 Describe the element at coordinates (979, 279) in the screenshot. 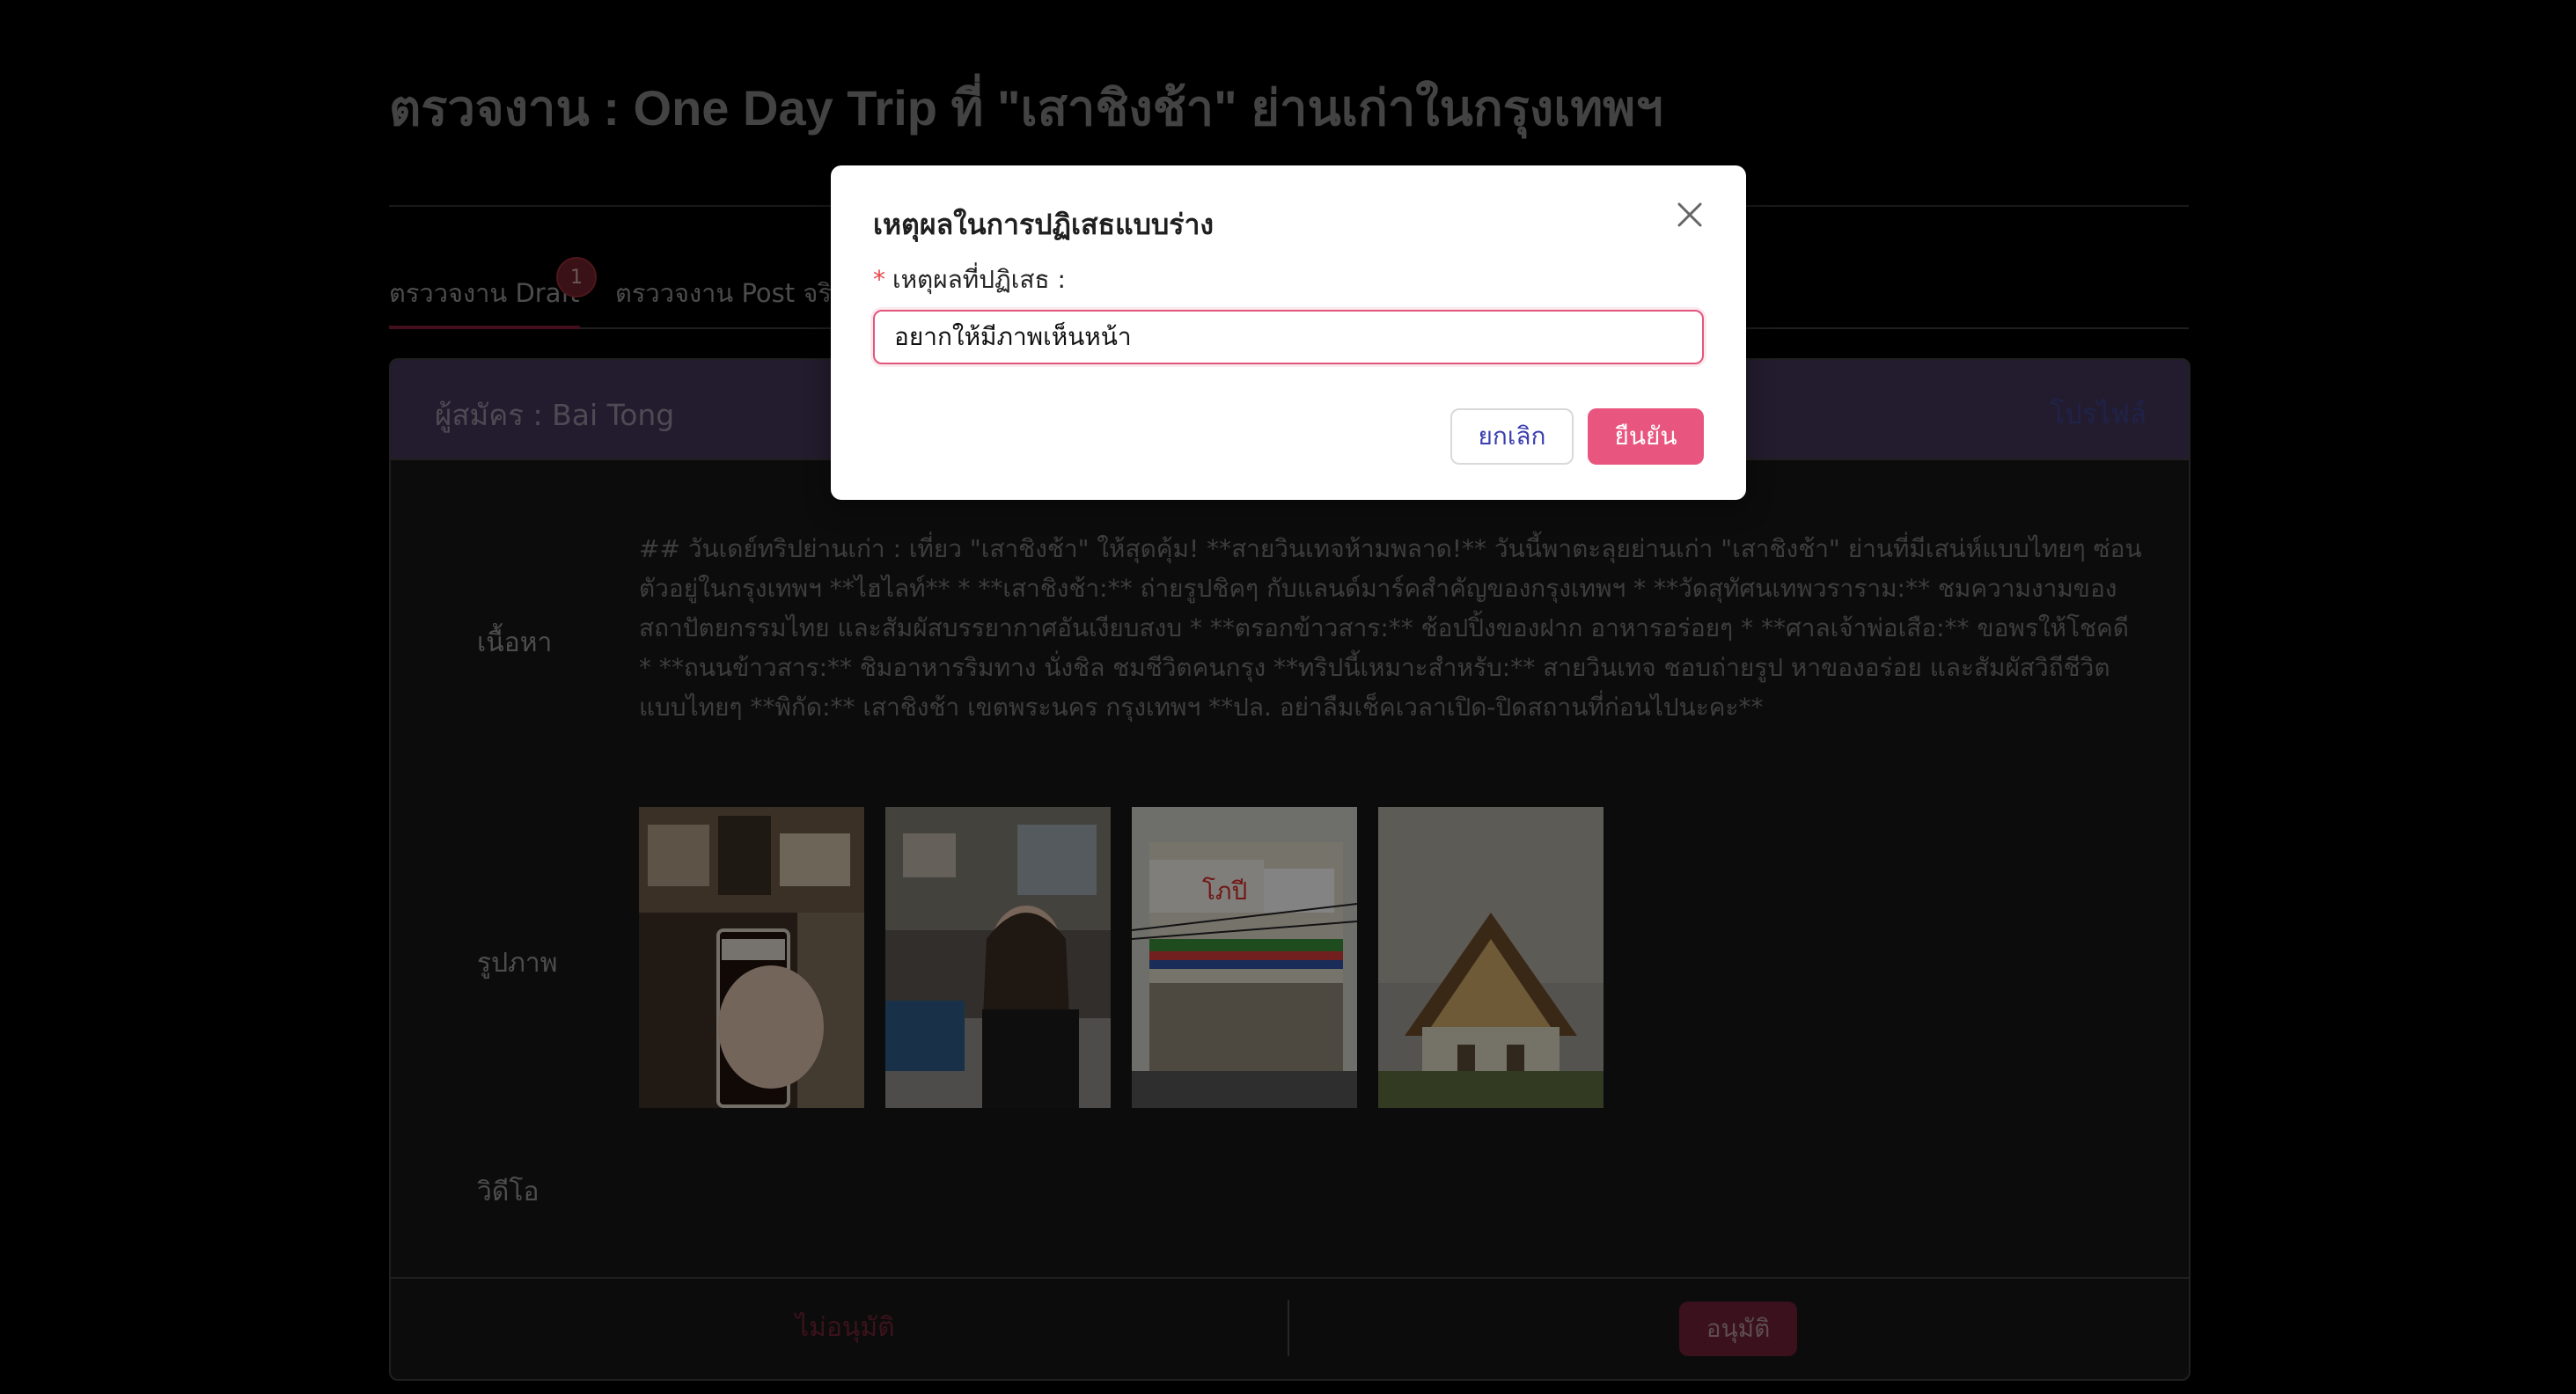

I see `reason-field-label-text: เหตุผลที่ปฏิเสธ :` at that location.